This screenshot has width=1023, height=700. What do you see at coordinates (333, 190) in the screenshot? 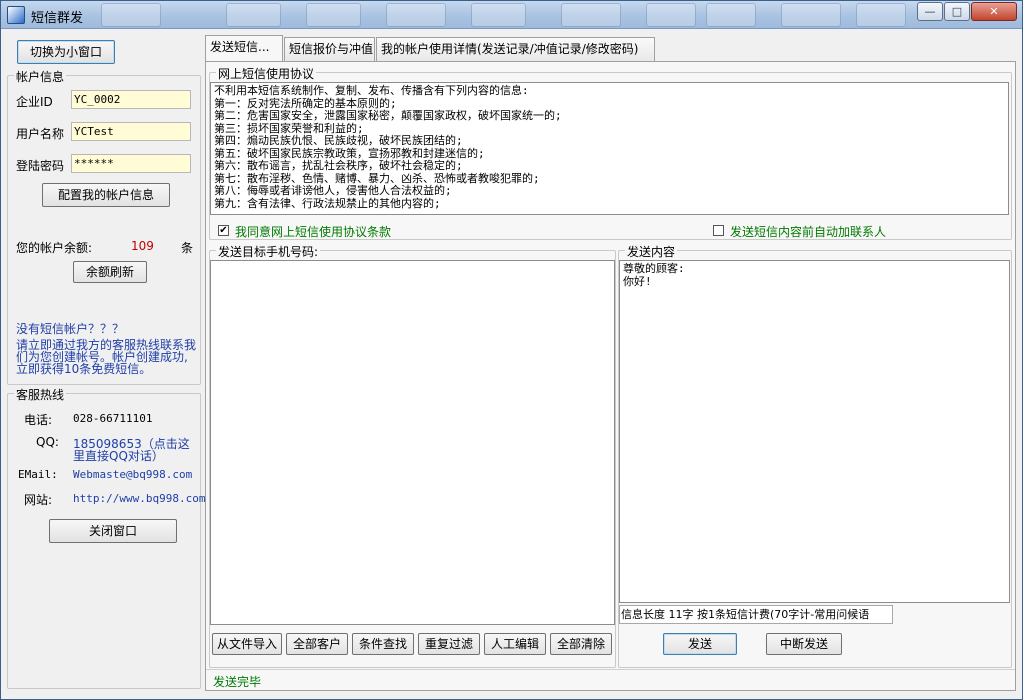
I see `agreement-line: 第八：侮辱或者诽谤他人，侵害他人合法权益的;` at bounding box center [333, 190].